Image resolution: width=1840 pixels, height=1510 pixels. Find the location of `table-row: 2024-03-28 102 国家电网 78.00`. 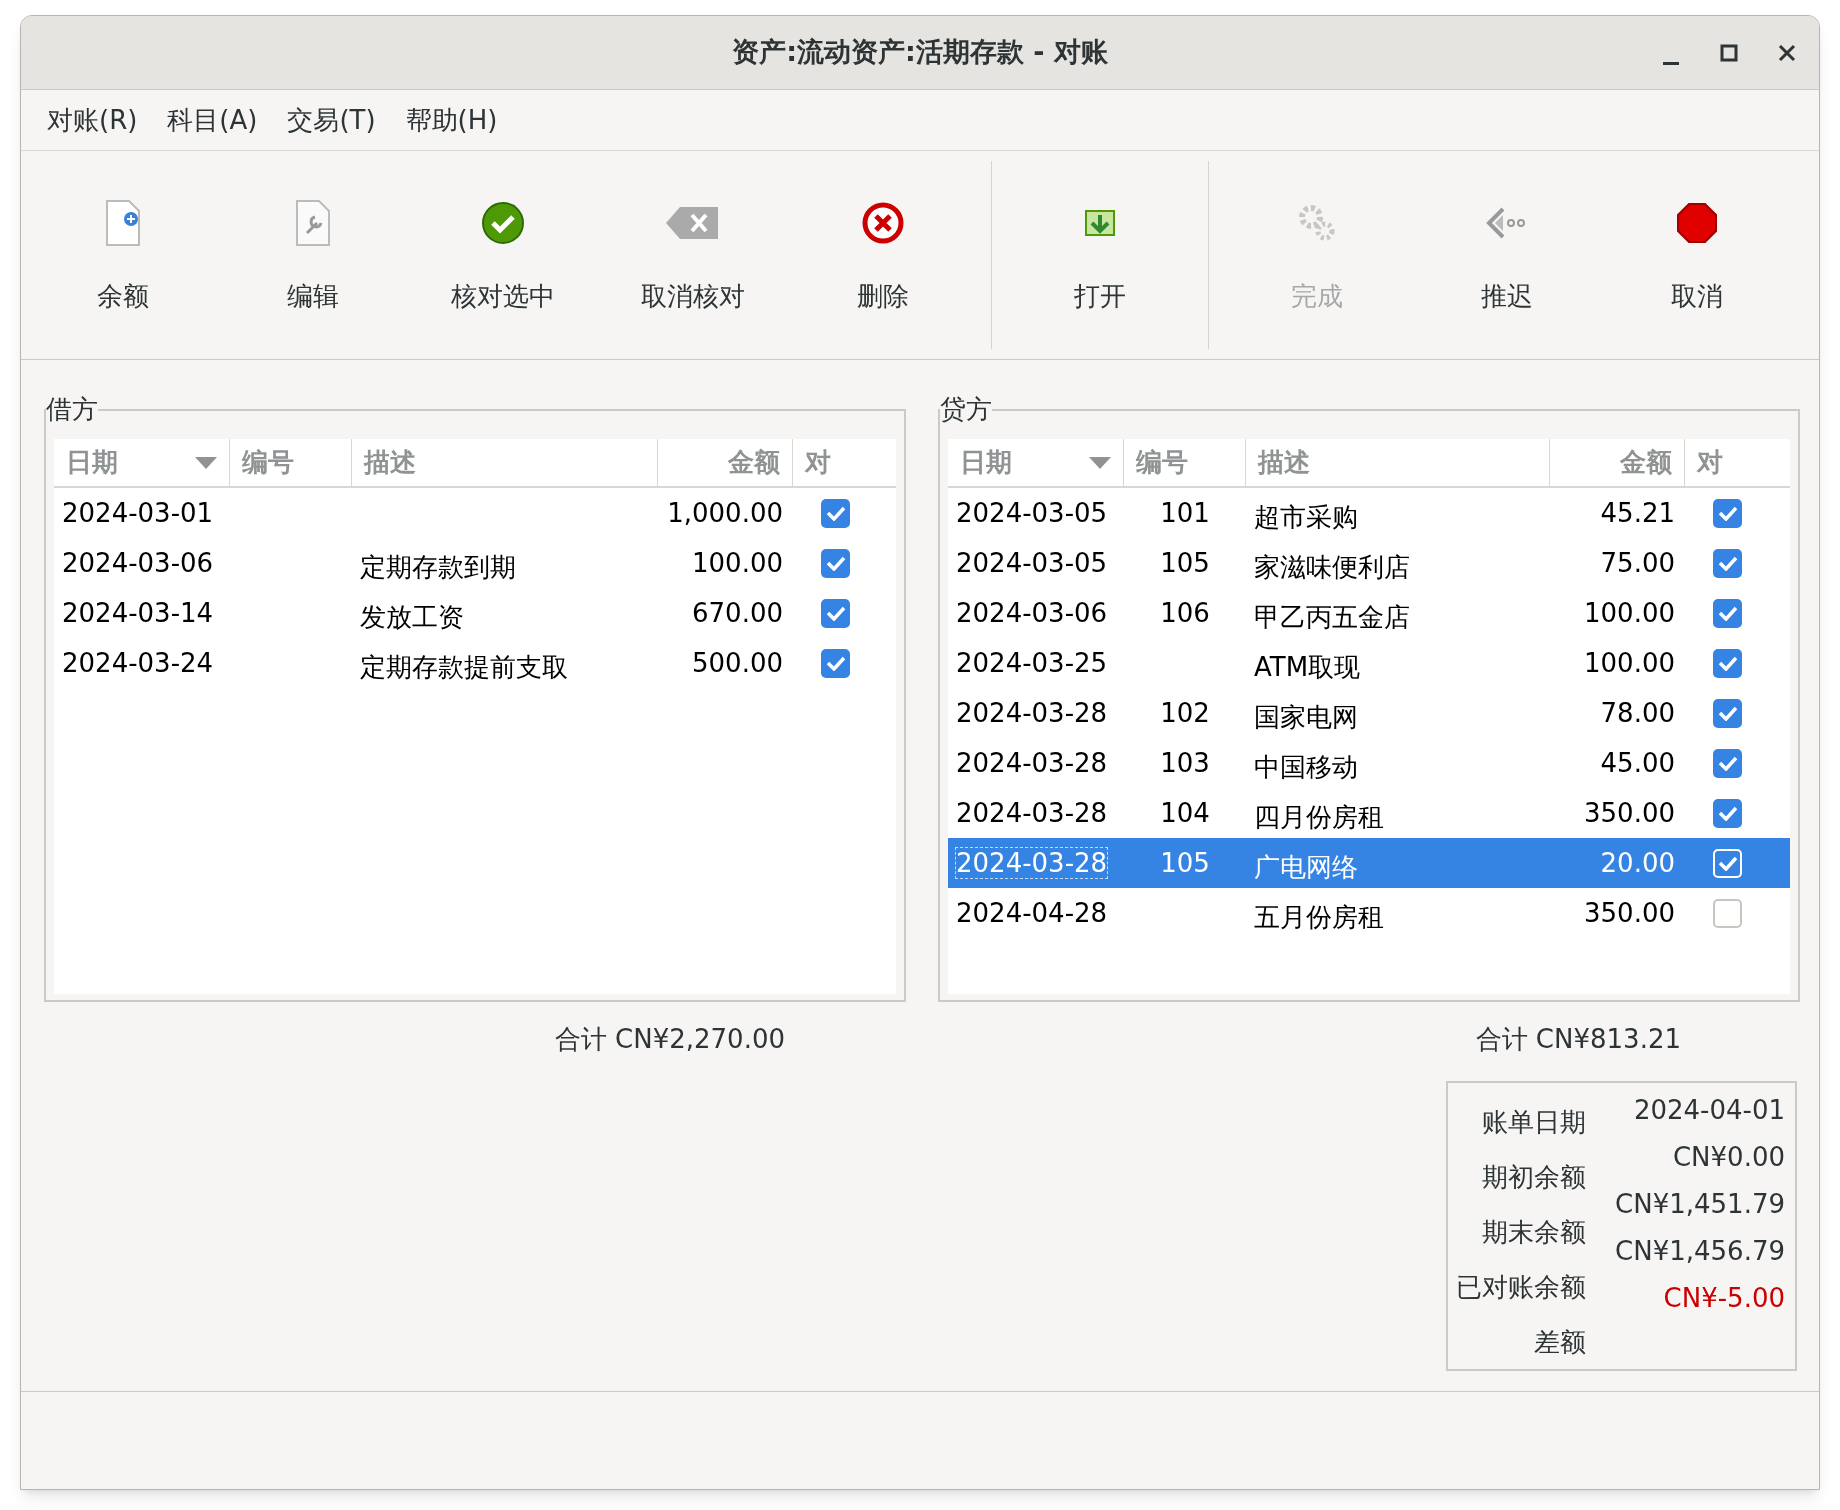

table-row: 2024-03-28 102 国家电网 78.00 is located at coordinates (1369, 713).